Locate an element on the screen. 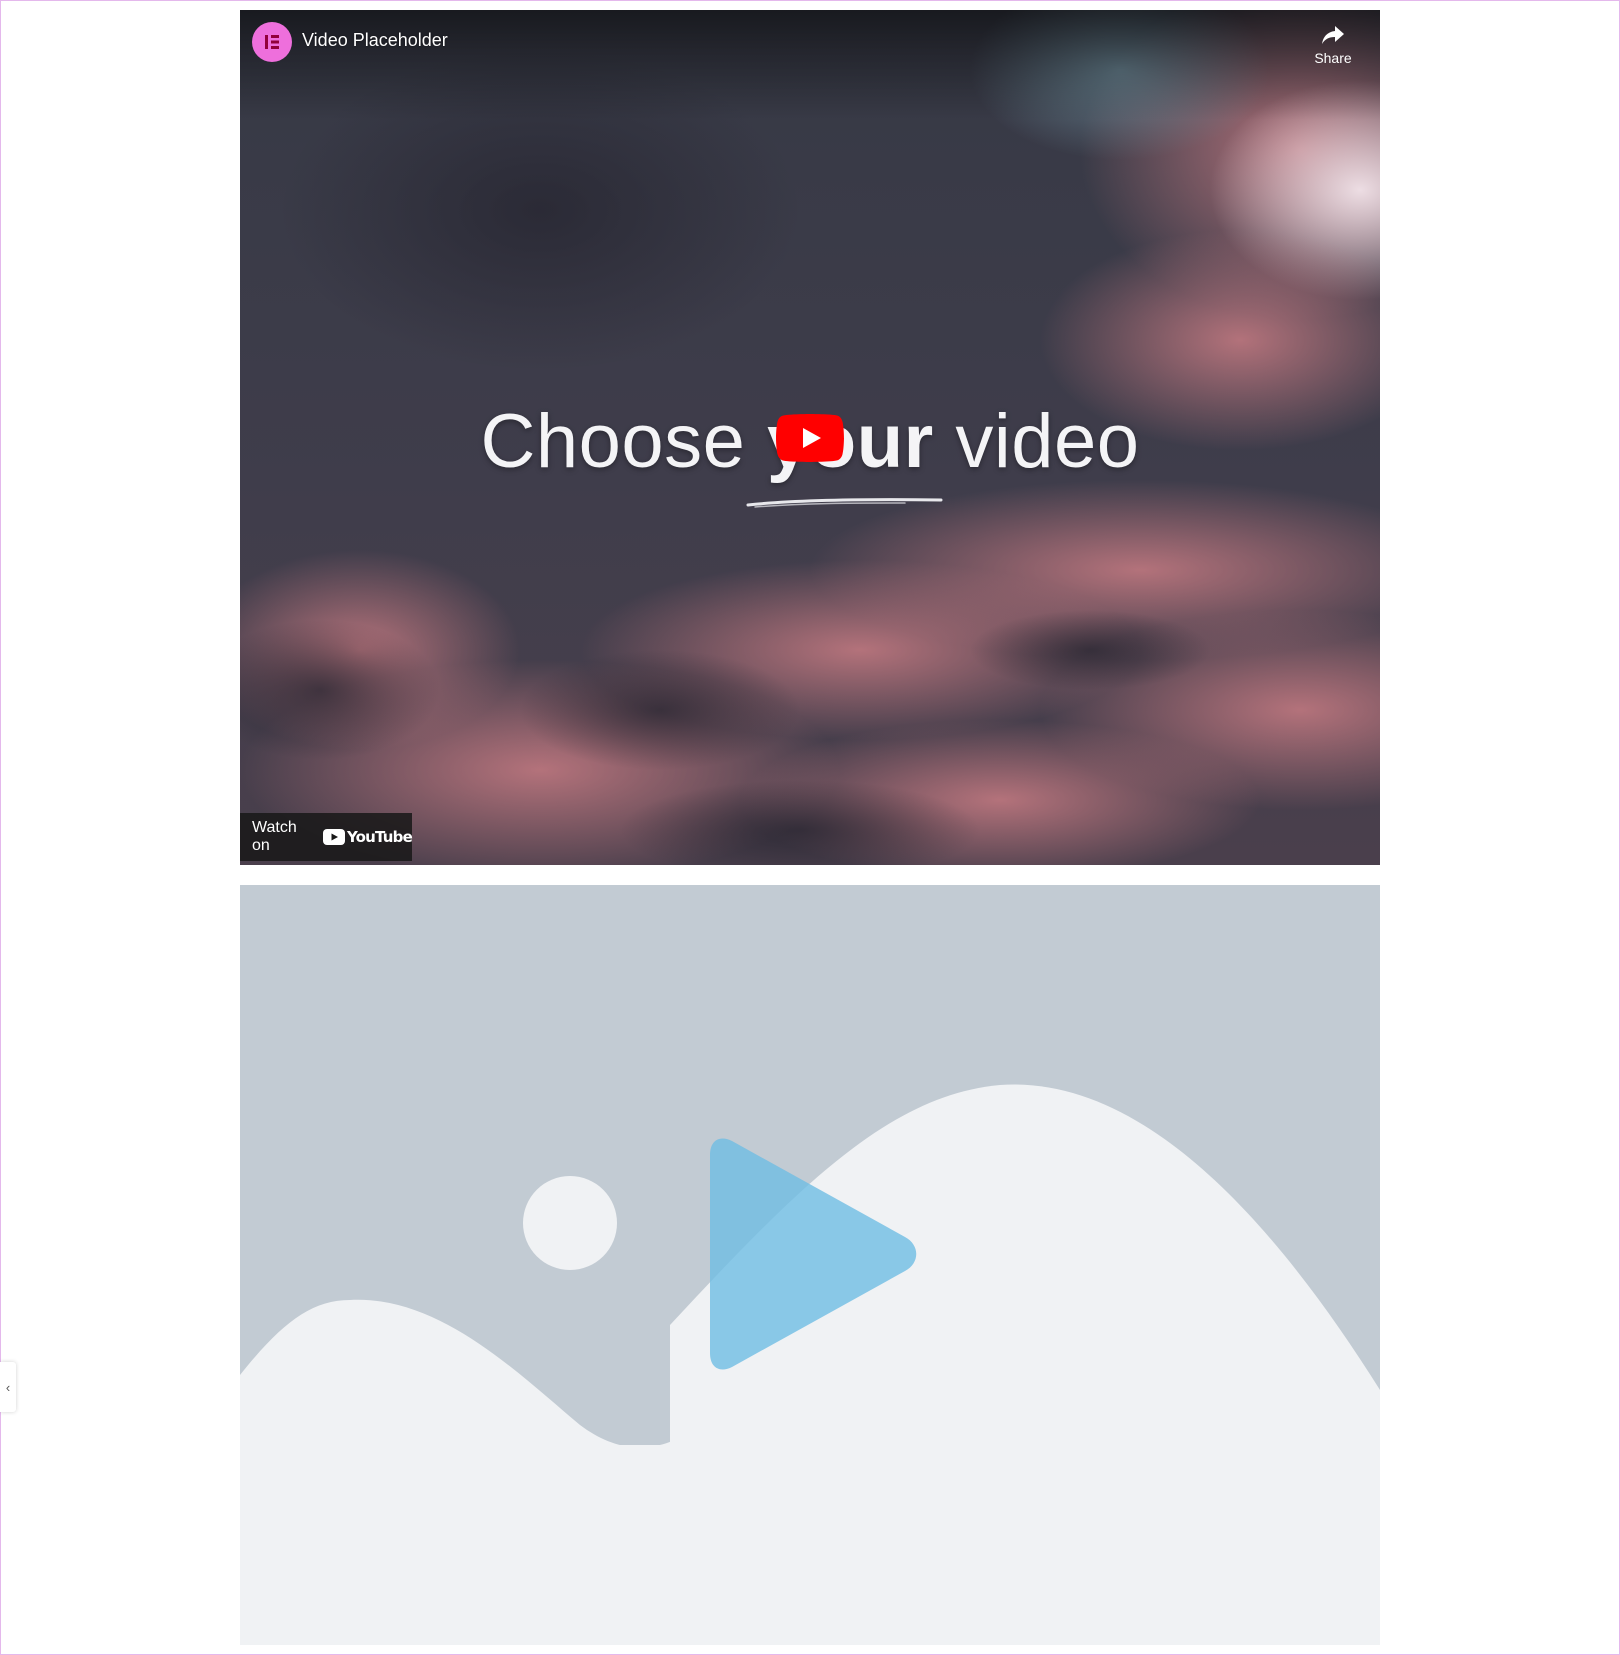 The image size is (1620, 1655). share-arrow-icon is located at coordinates (1333, 35).